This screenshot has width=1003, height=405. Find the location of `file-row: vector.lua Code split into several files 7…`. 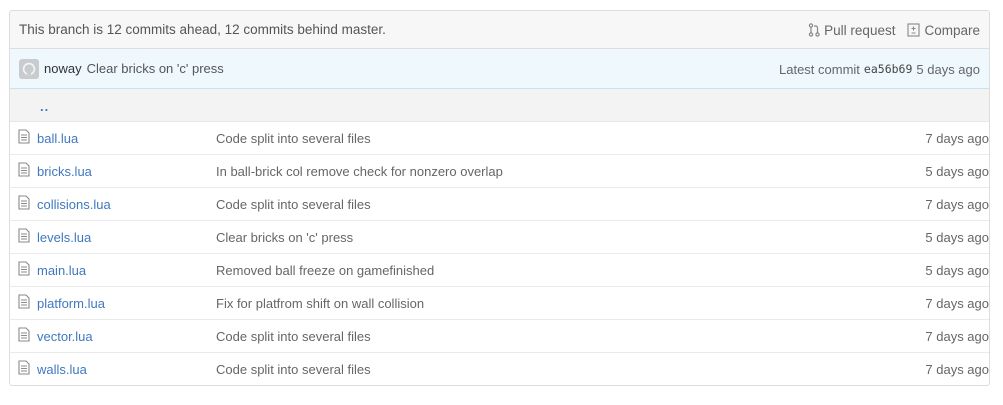

file-row: vector.lua Code split into several files 7… is located at coordinates (499, 336).